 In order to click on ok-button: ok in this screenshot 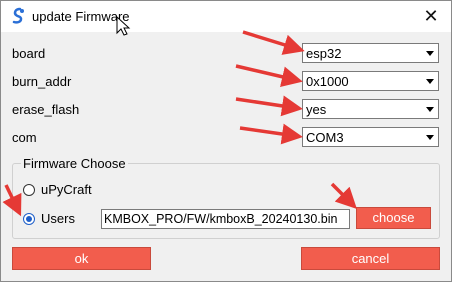, I will do `click(81, 258)`.